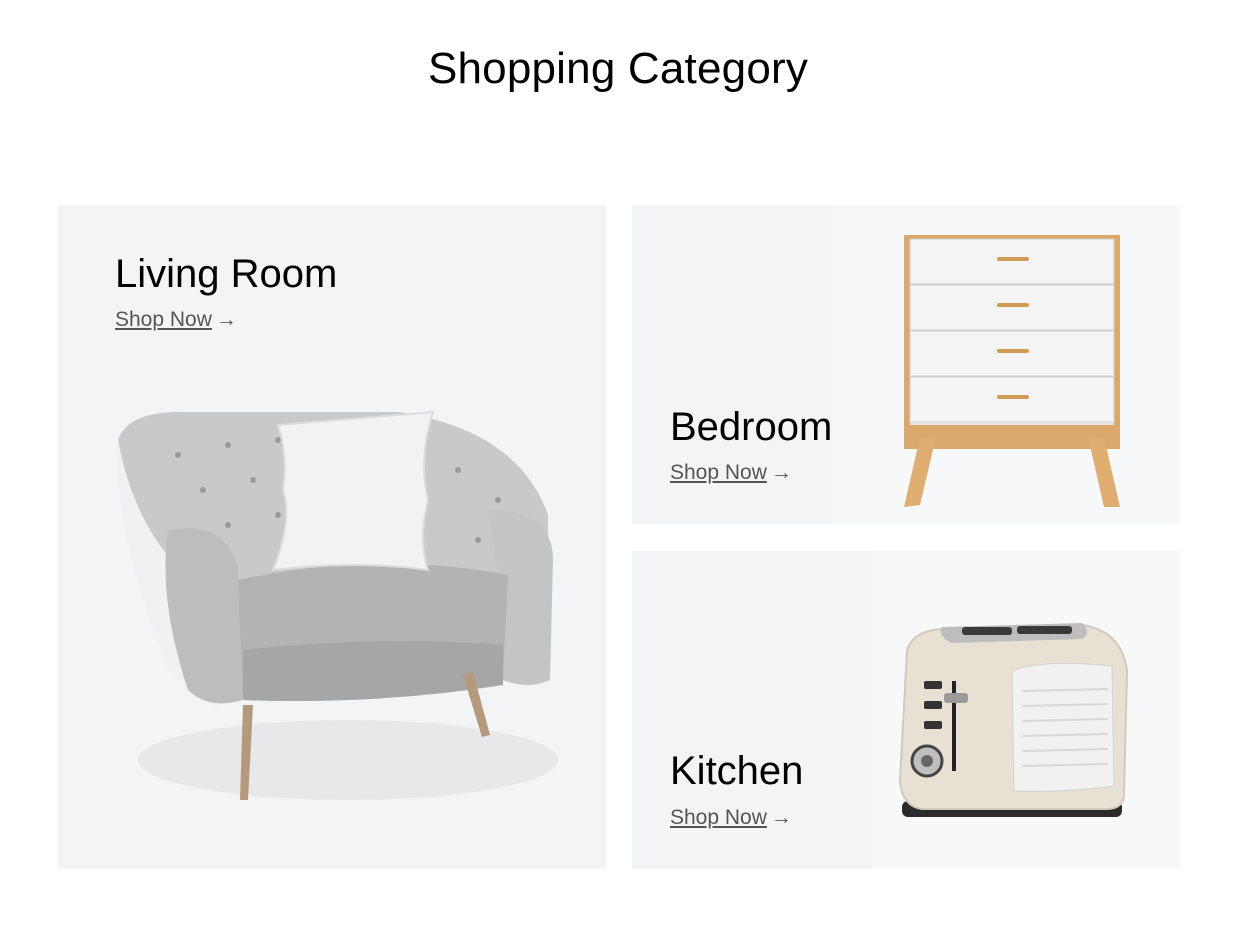 This screenshot has height=940, width=1236. What do you see at coordinates (1013, 720) in the screenshot?
I see `toaster-image` at bounding box center [1013, 720].